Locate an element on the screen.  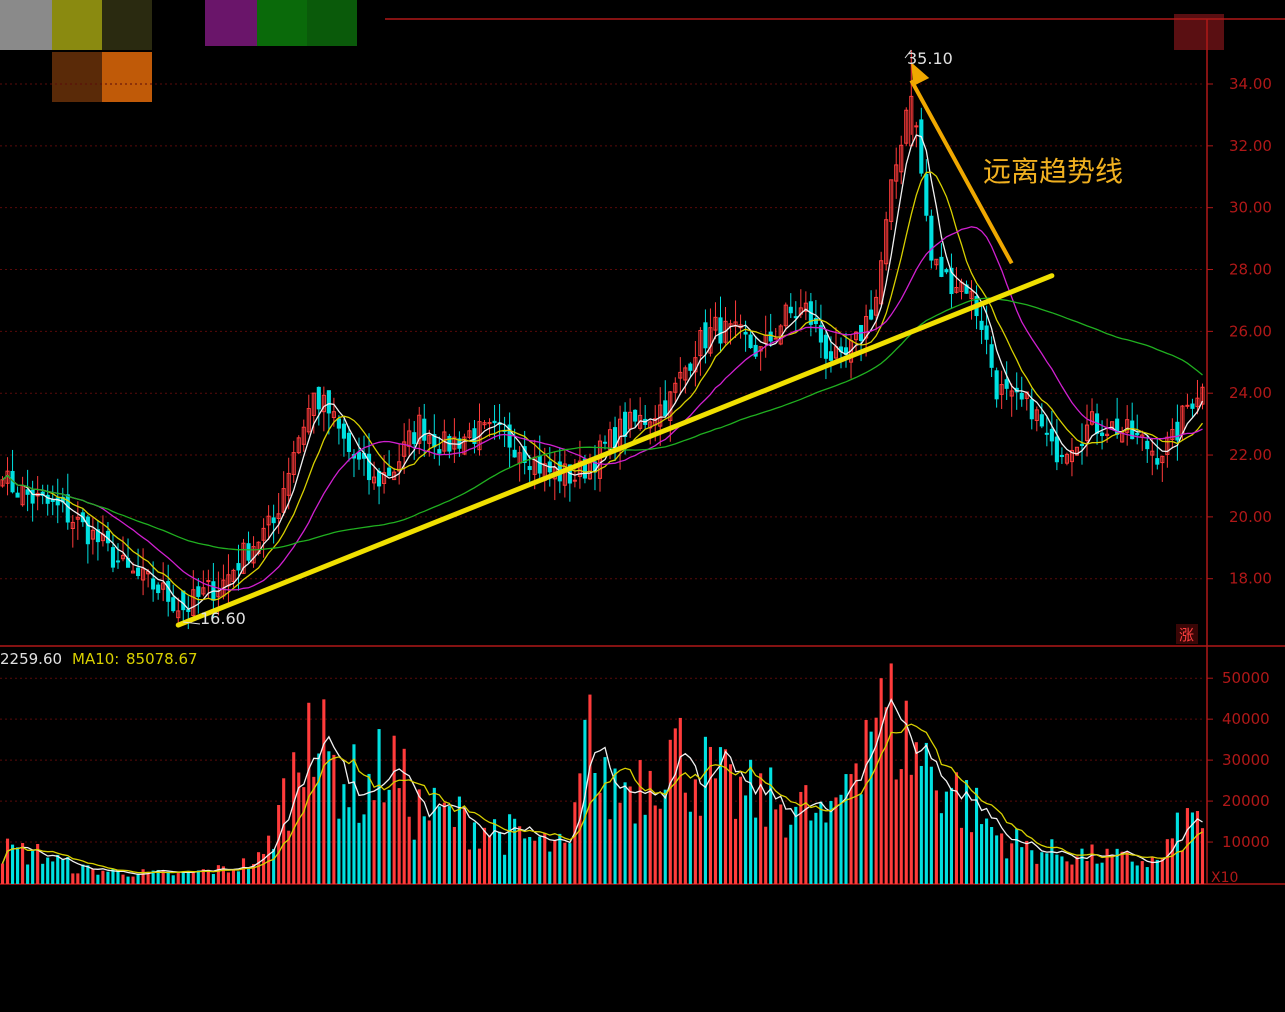
price-tick-label: 26.00 is located at coordinates (1250, 331).